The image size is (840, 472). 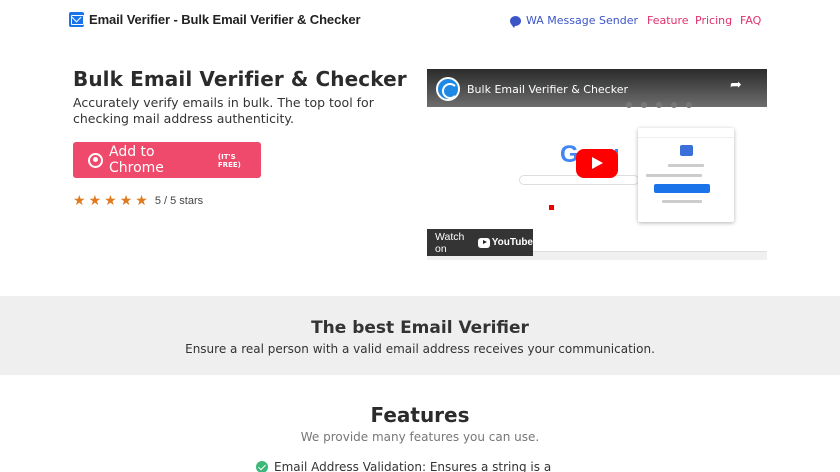 I want to click on robot-icon, so click(x=686, y=150).